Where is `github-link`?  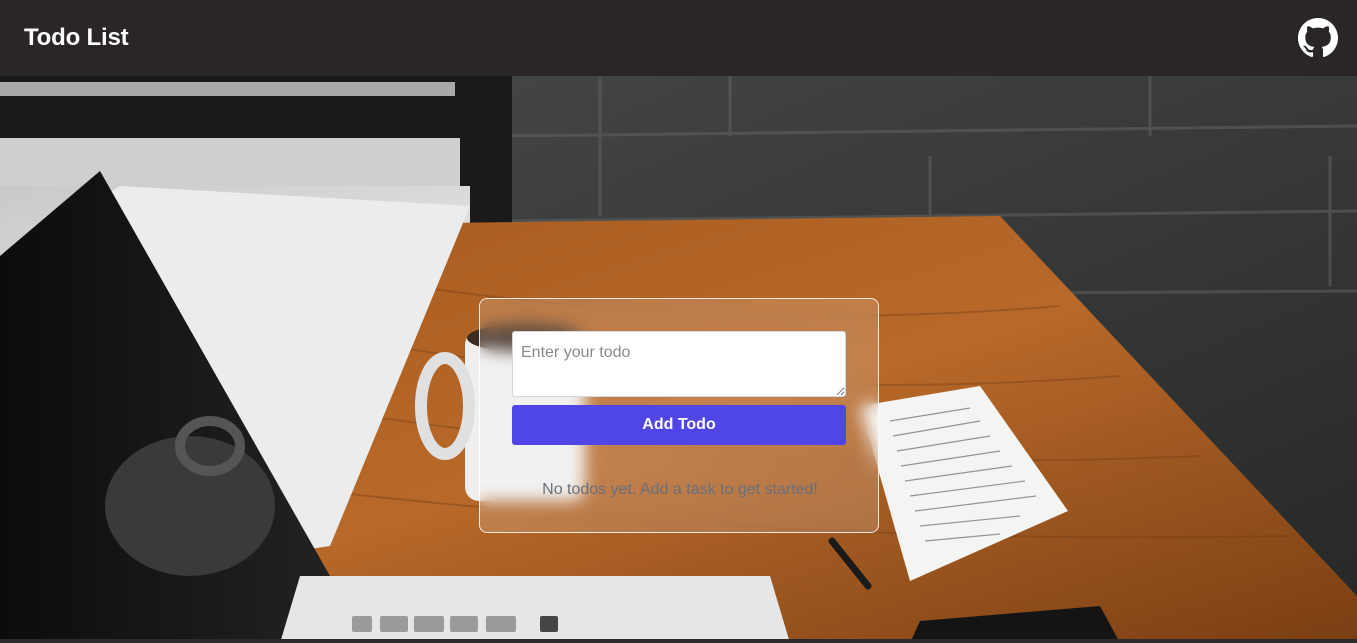 github-link is located at coordinates (1318, 38).